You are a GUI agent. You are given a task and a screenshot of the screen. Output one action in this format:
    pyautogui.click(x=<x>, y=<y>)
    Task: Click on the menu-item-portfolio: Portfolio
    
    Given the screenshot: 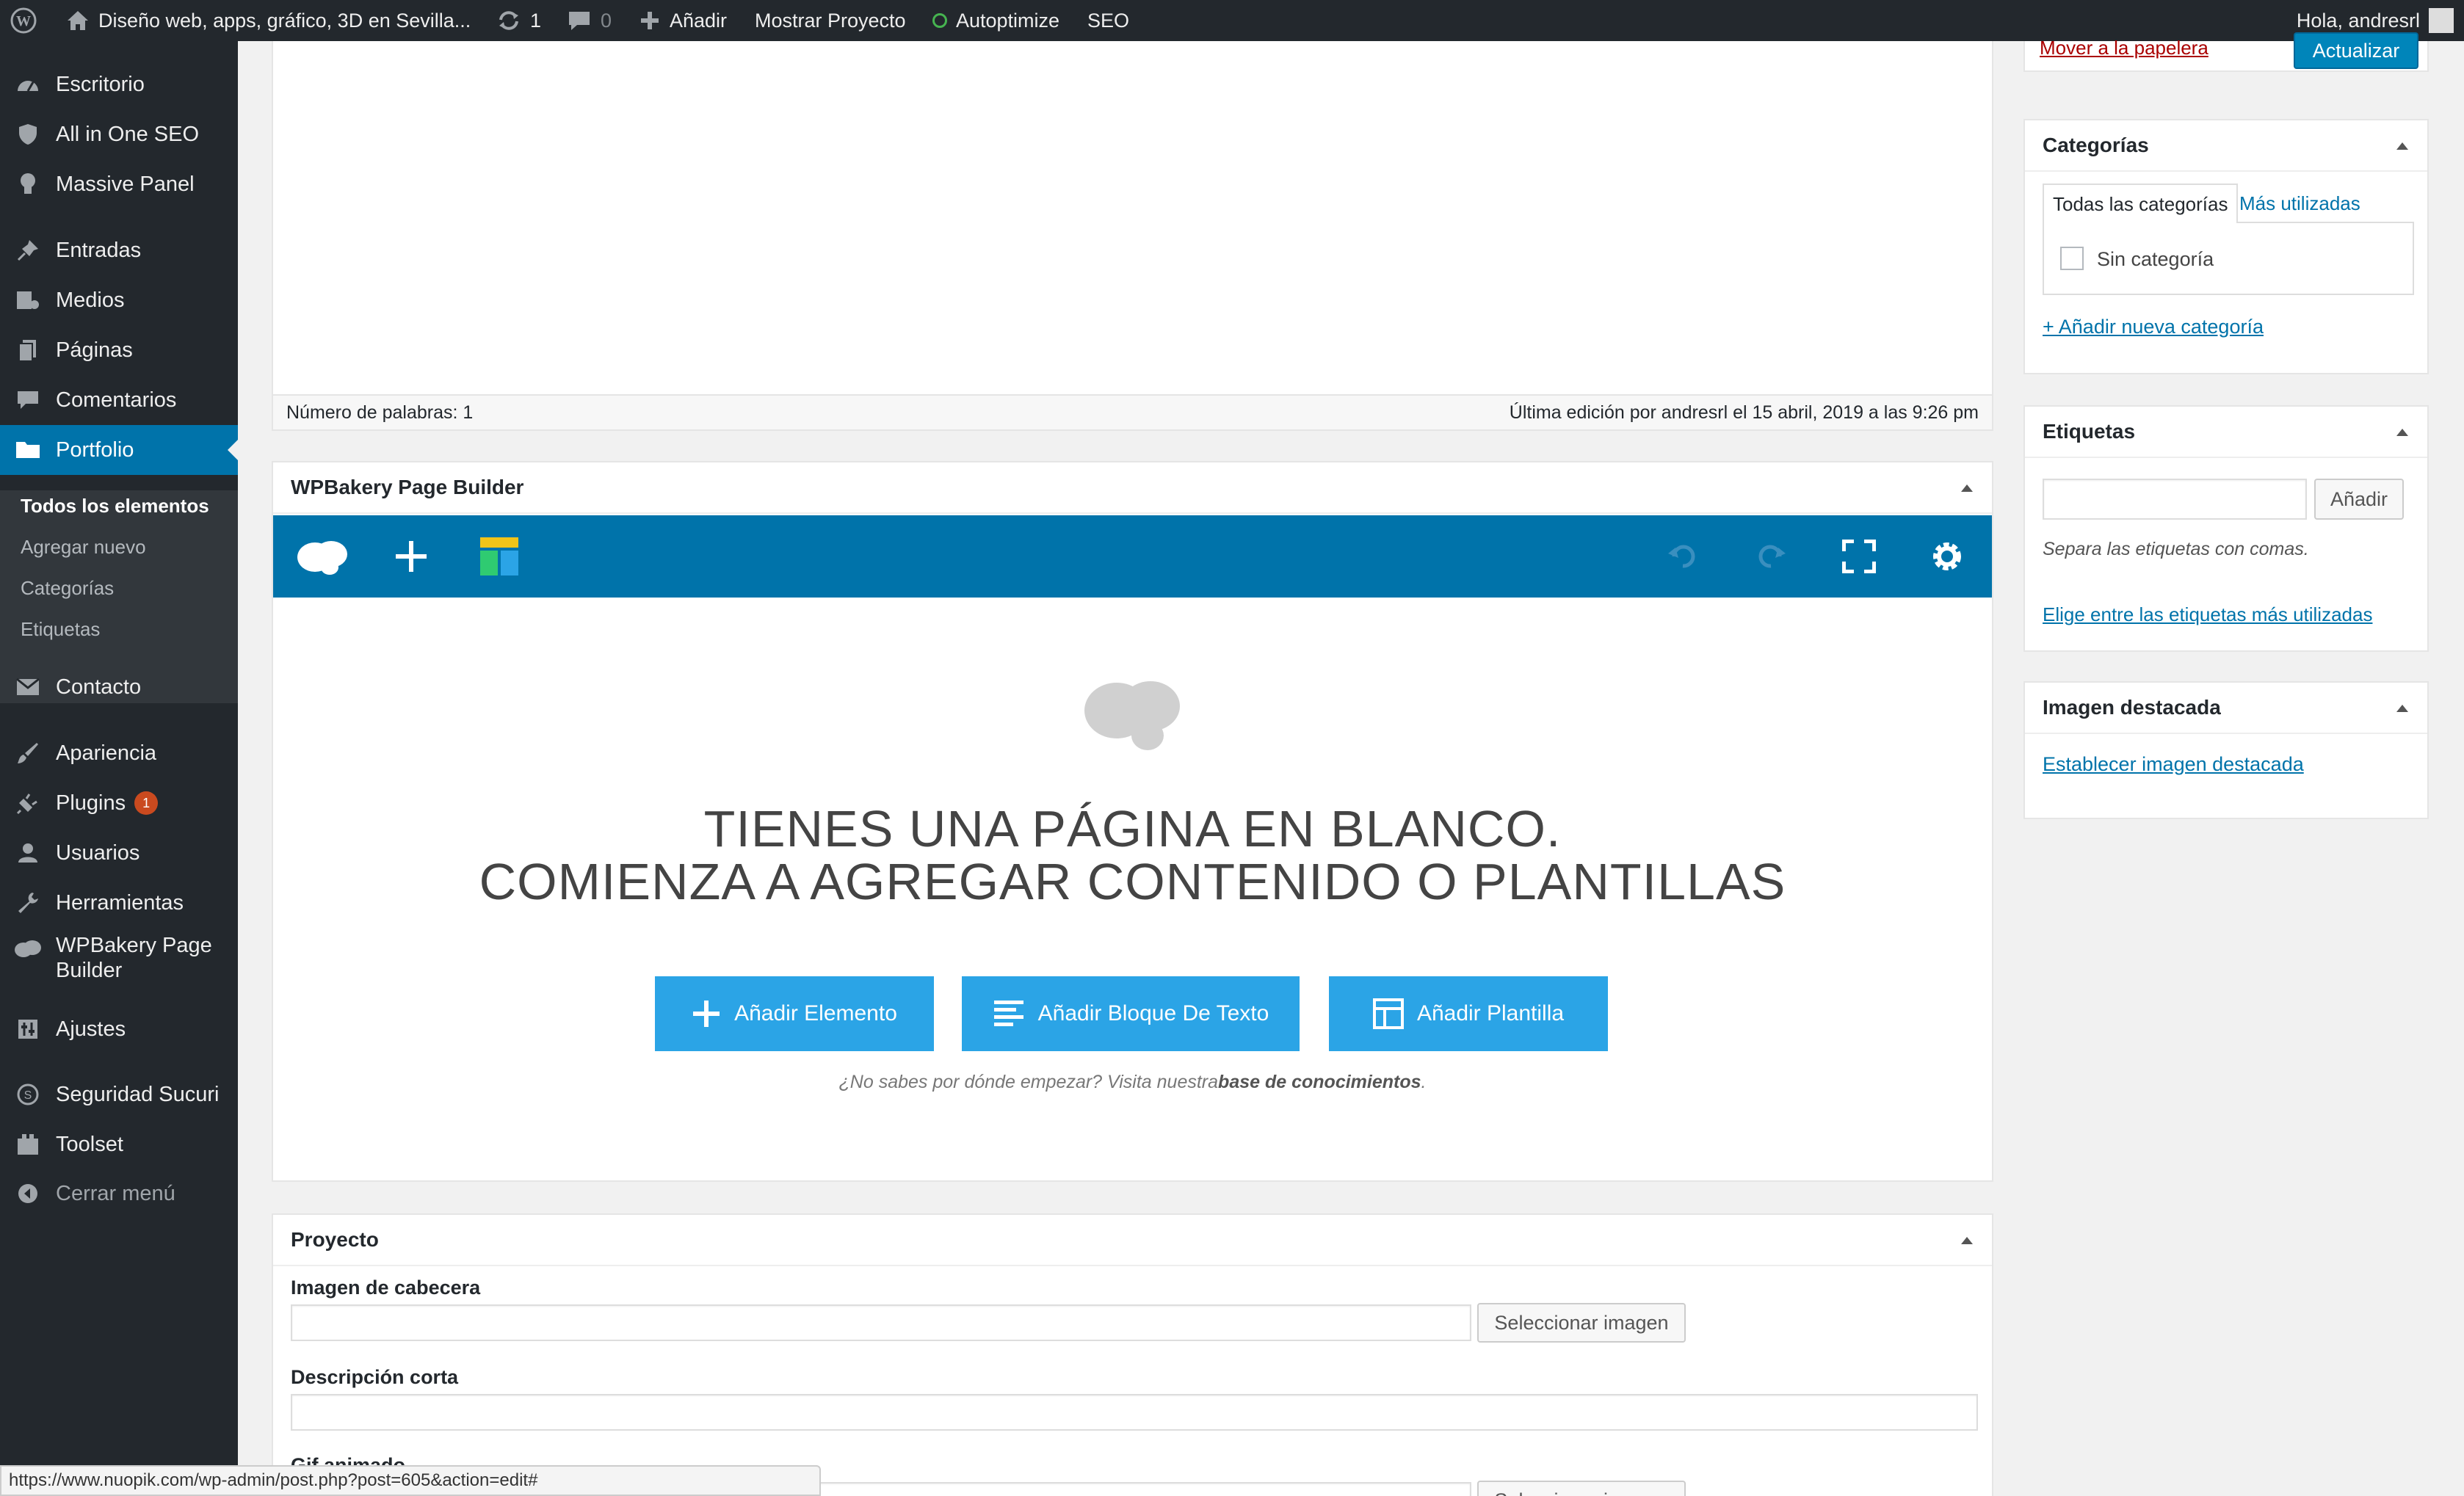 What is the action you would take?
    pyautogui.click(x=119, y=450)
    